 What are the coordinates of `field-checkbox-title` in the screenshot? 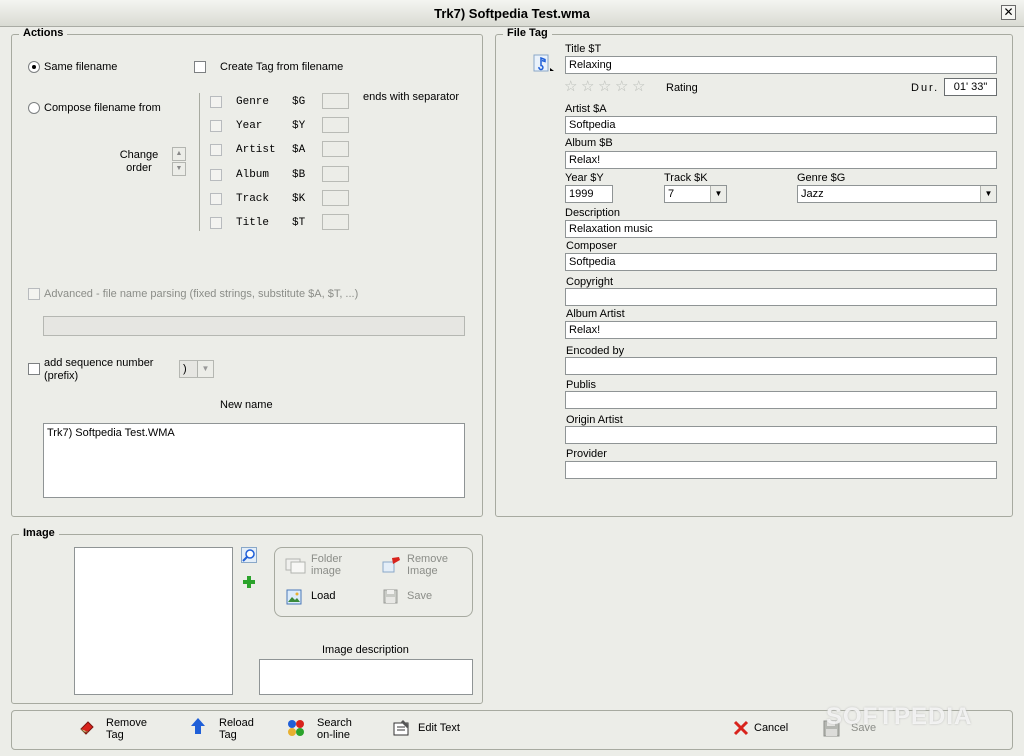 It's located at (216, 223).